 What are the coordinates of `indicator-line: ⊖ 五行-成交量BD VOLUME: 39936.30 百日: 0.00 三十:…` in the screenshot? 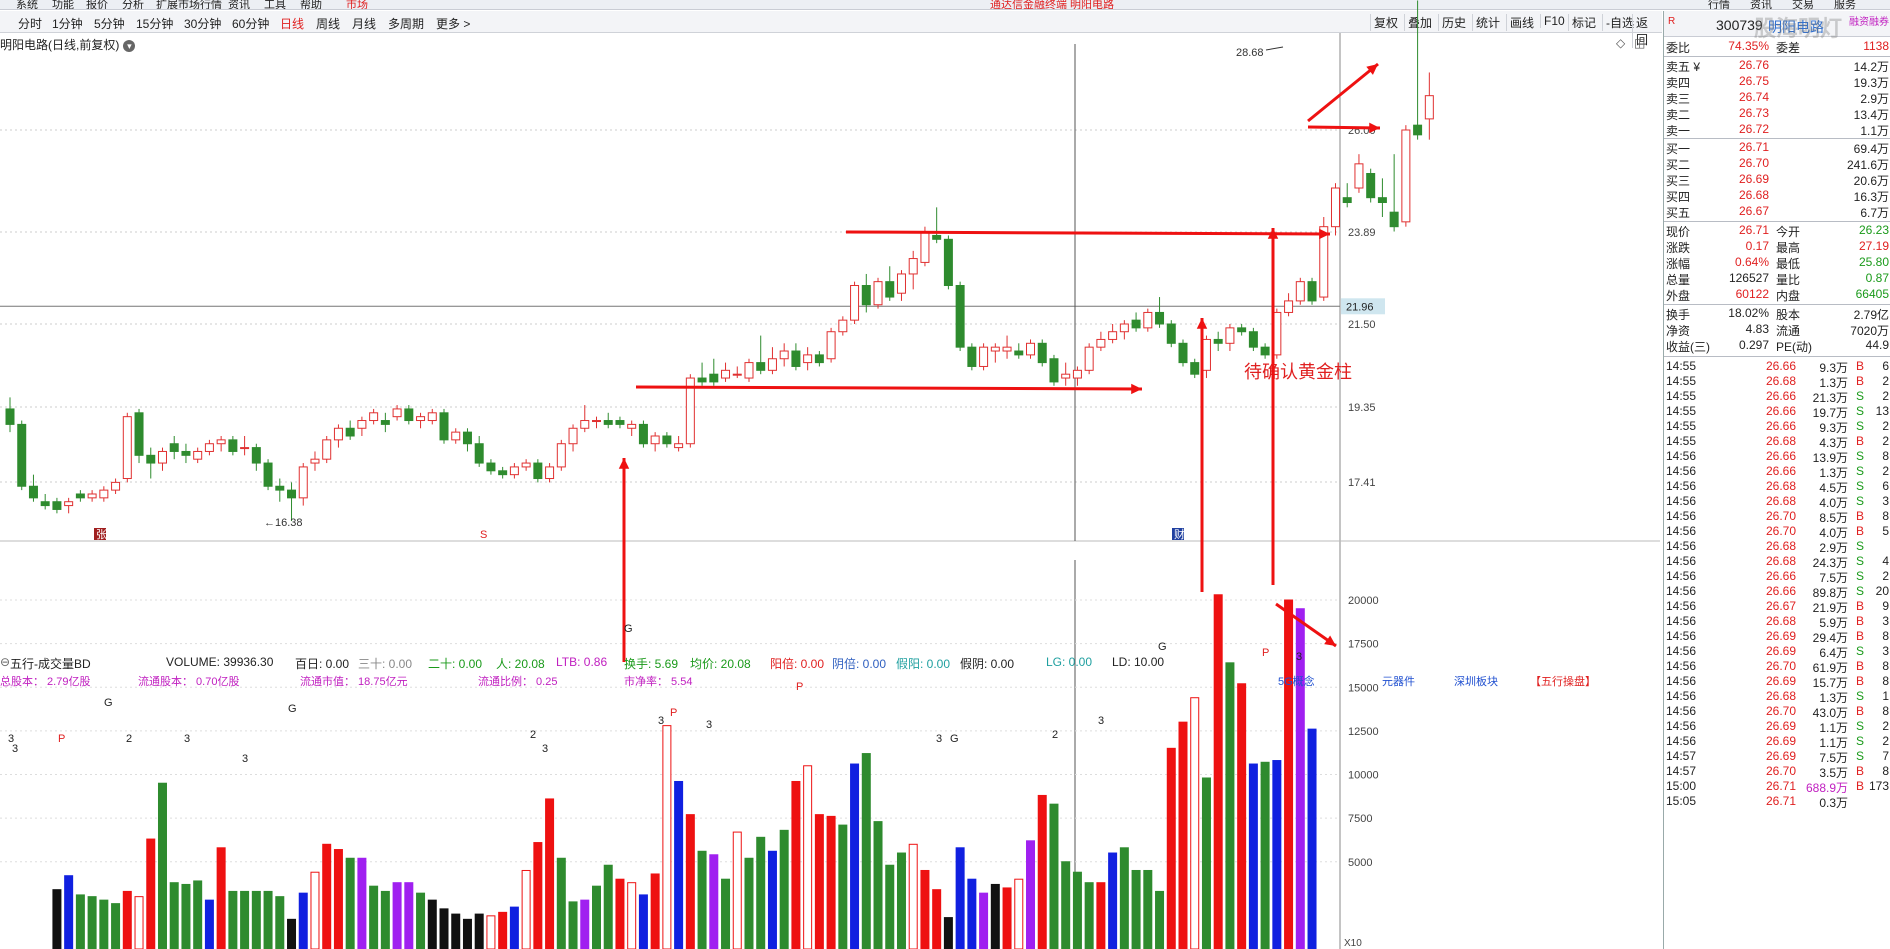 It's located at (831, 662).